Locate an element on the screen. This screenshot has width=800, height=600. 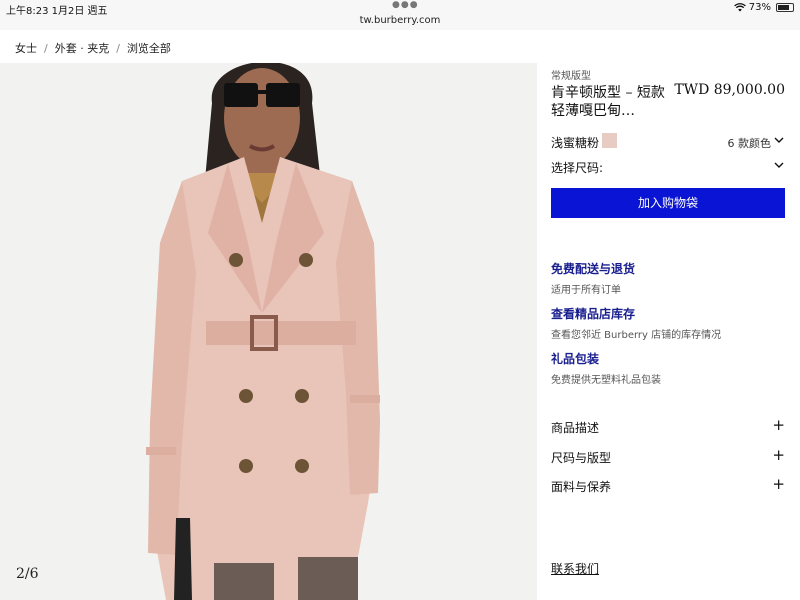
accordion-description: 商品描述 + is located at coordinates (668, 425).